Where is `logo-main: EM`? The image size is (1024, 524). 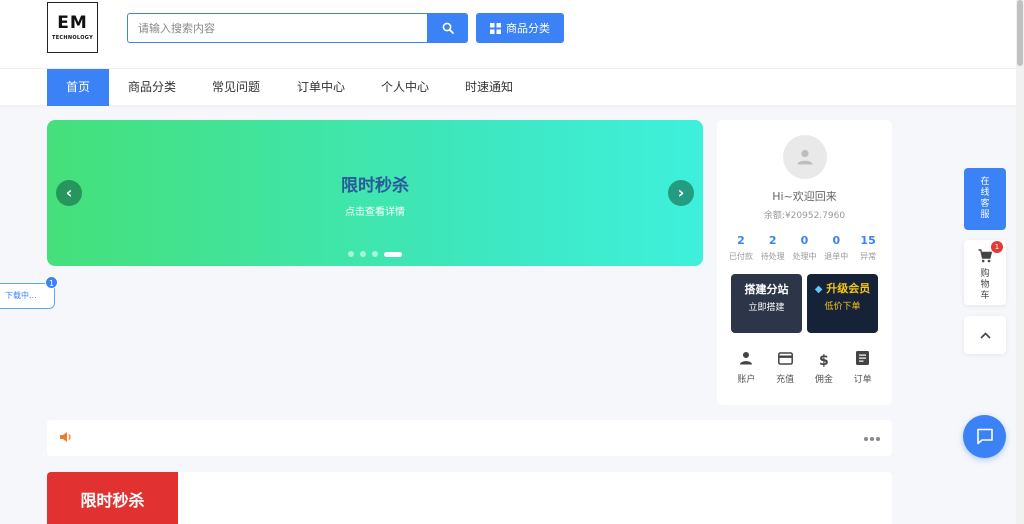 logo-main: EM is located at coordinates (72, 23).